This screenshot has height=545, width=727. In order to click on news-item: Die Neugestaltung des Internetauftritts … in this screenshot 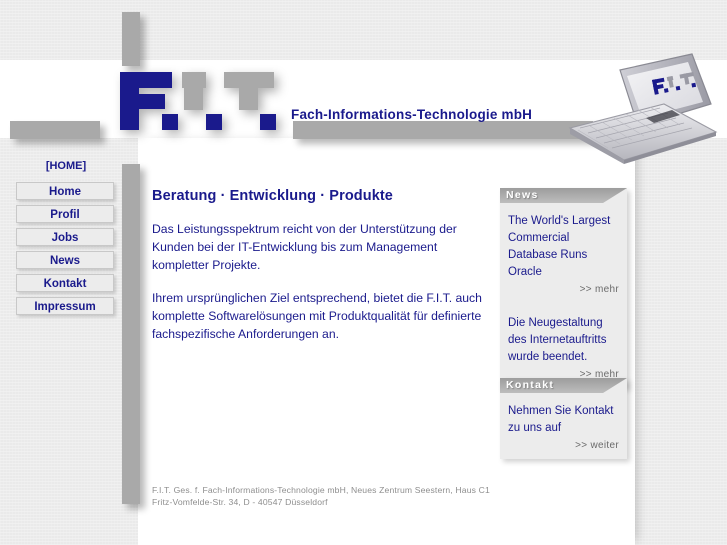, I will do `click(563, 347)`.